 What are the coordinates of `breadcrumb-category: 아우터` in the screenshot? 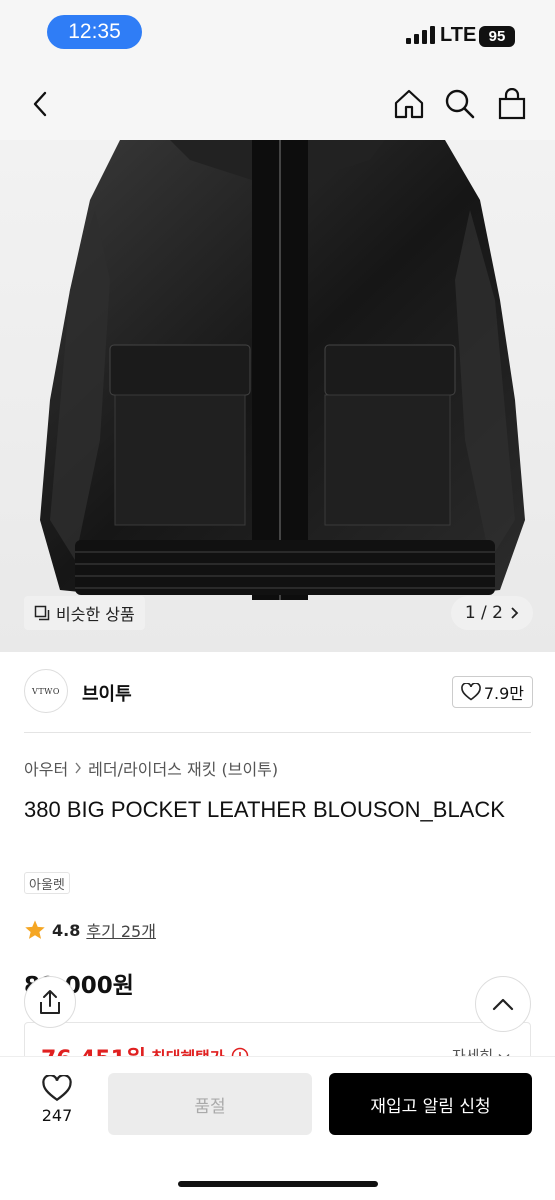 It's located at (46, 768).